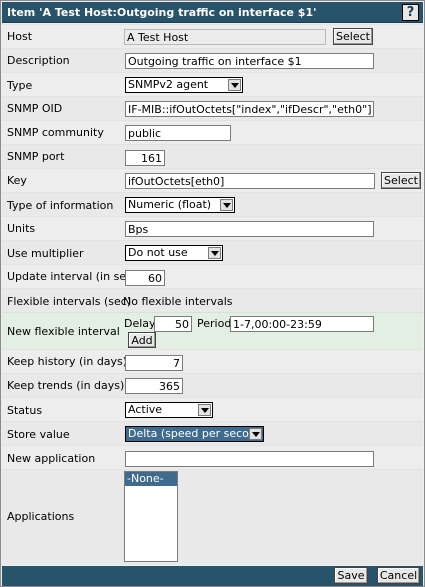  Describe the element at coordinates (17, 180) in the screenshot. I see `key-label: Key` at that location.